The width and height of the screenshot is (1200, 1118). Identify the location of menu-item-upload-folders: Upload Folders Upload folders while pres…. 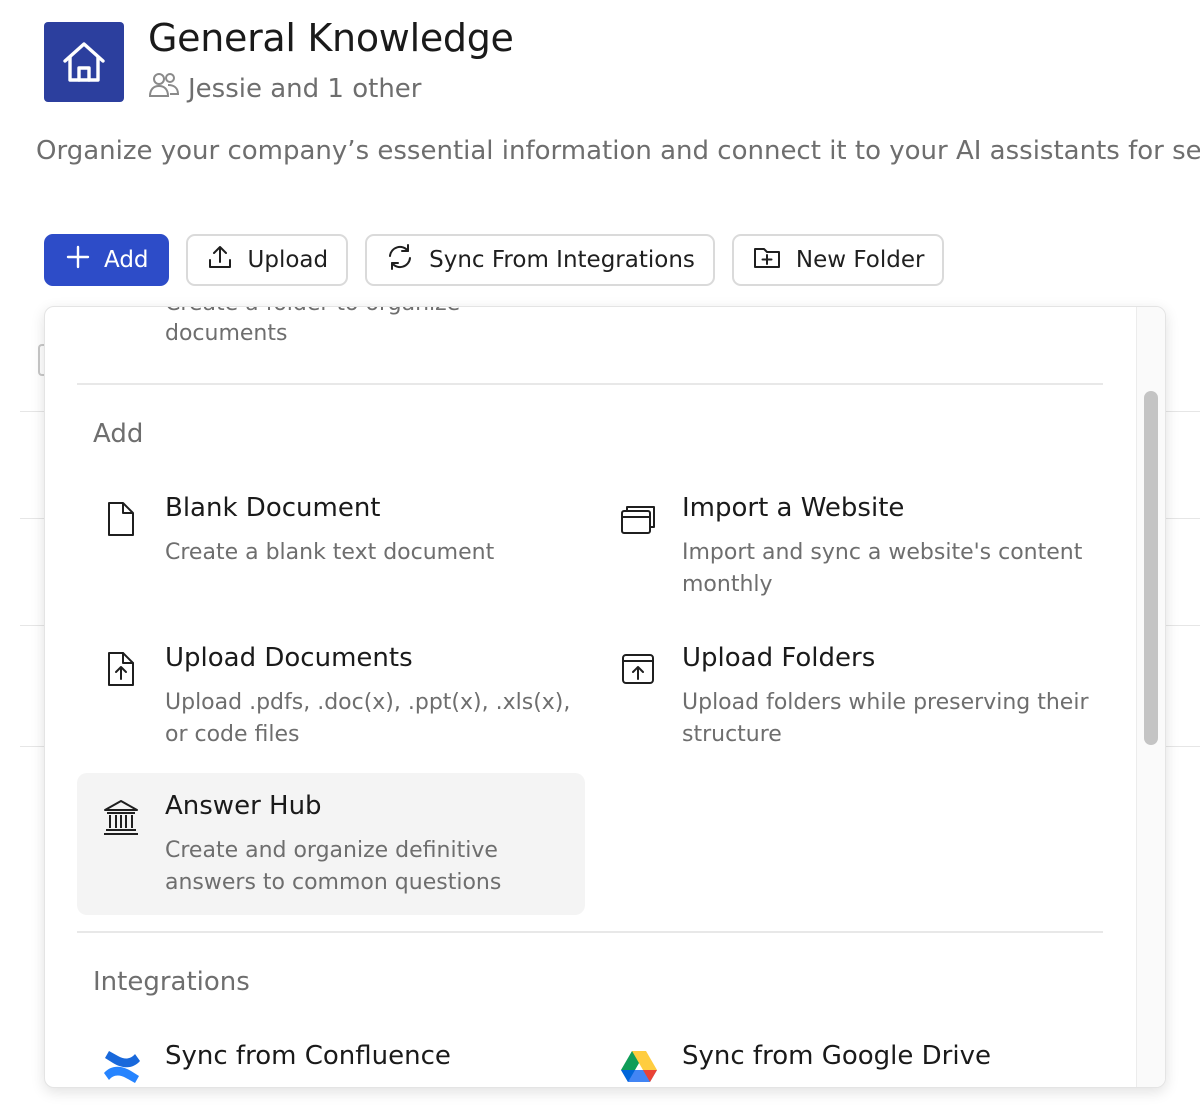
(848, 696).